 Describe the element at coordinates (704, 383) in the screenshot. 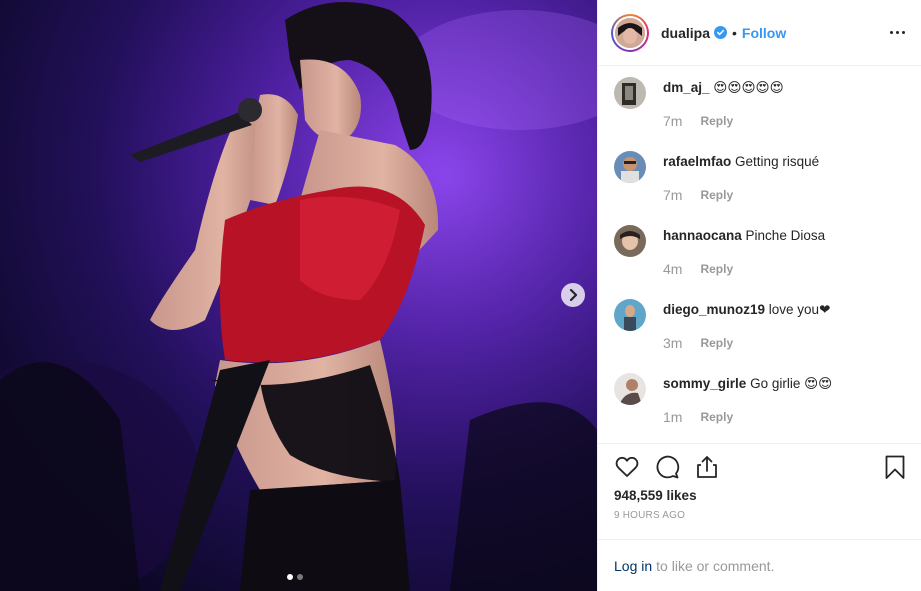

I see `comment-username: sommy_girle` at that location.